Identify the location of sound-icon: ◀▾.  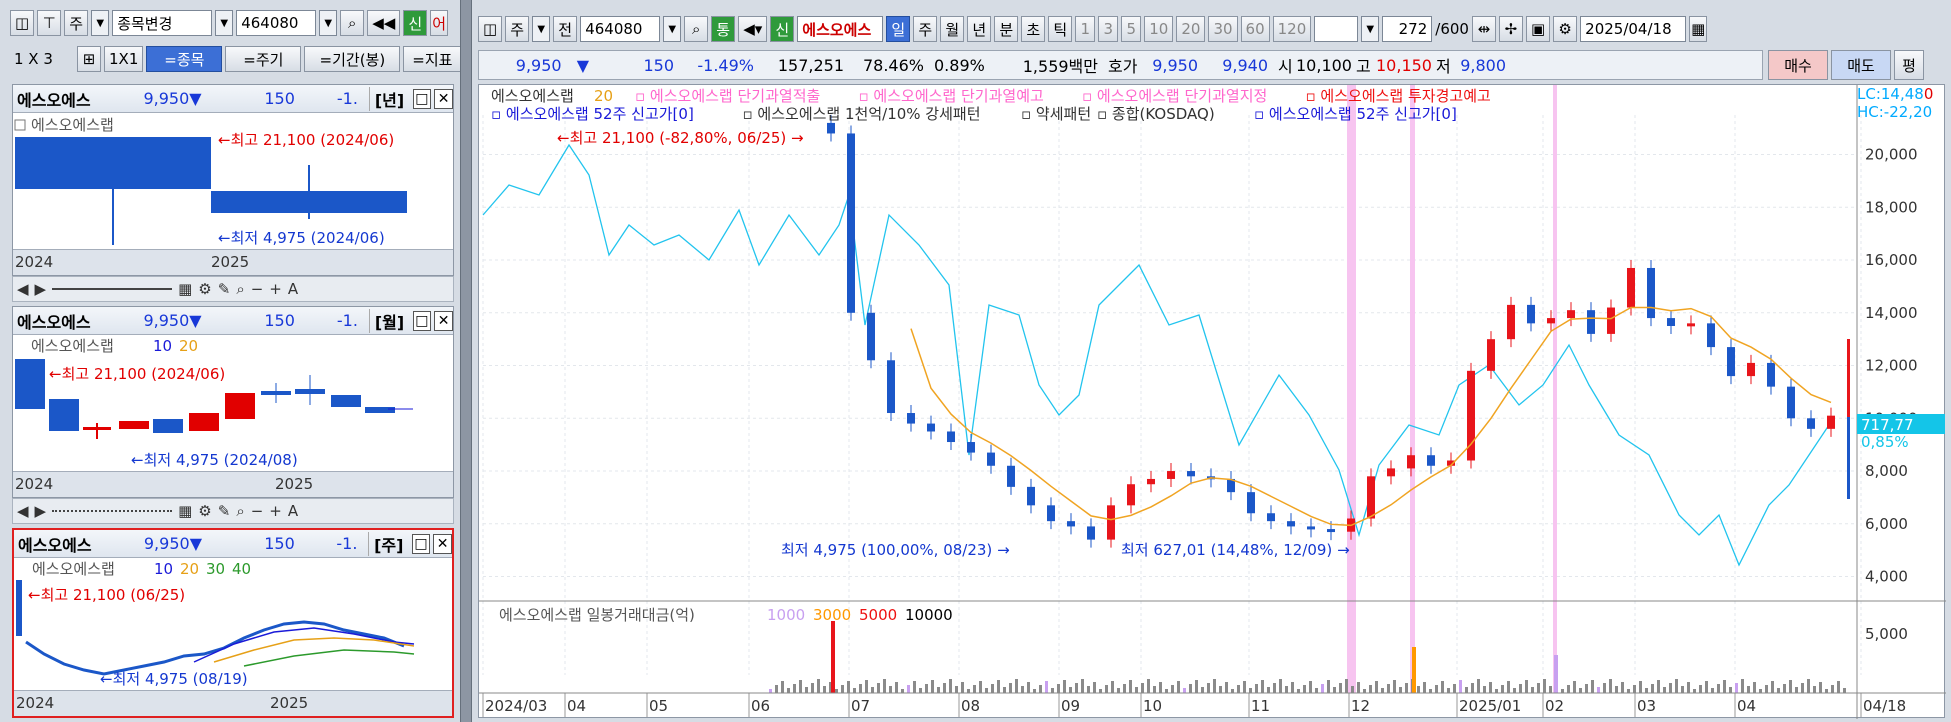
(753, 29).